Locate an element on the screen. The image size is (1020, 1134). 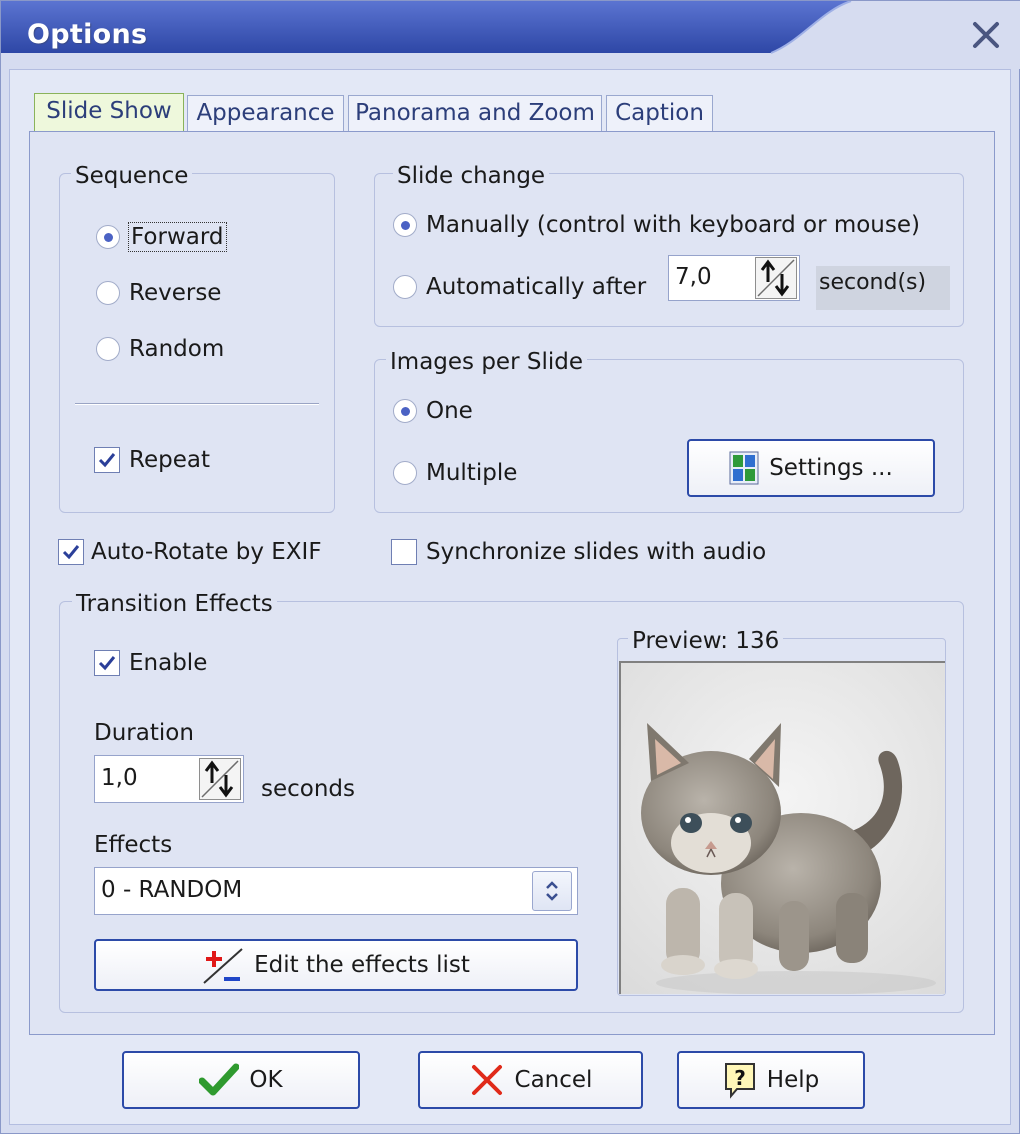
edit-list-icon is located at coordinates (223, 966).